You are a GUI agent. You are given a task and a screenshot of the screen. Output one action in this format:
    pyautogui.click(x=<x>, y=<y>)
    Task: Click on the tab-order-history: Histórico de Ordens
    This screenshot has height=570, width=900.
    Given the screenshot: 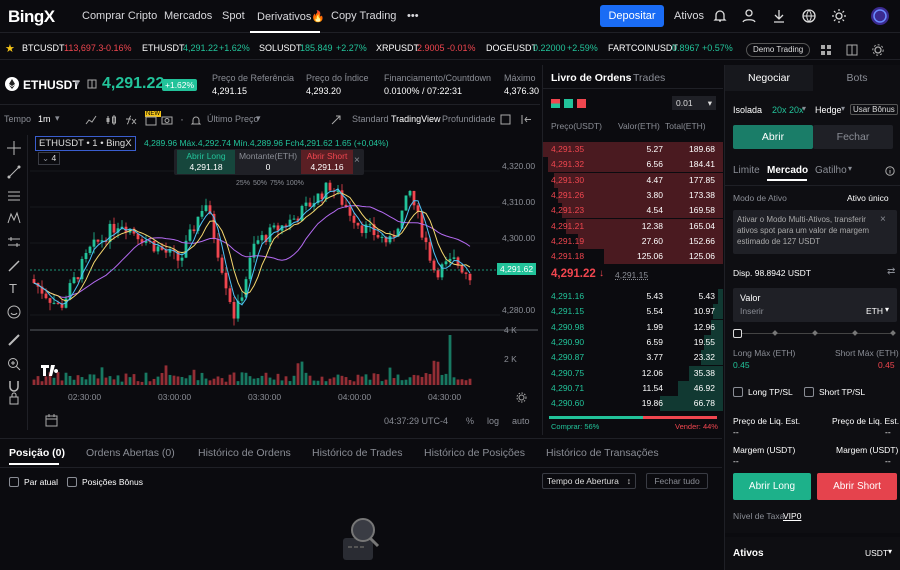 What is the action you would take?
    pyautogui.click(x=244, y=453)
    